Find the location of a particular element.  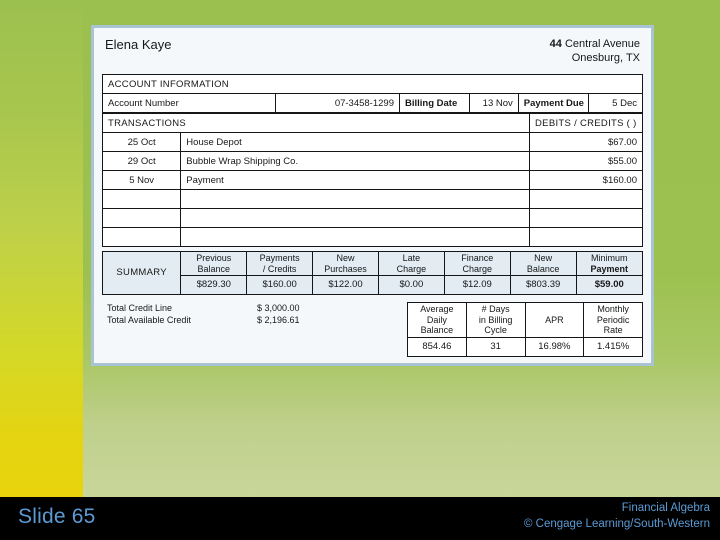

customer-address: 44 Central Avenue Onesburg, TX is located at coordinates (595, 51).